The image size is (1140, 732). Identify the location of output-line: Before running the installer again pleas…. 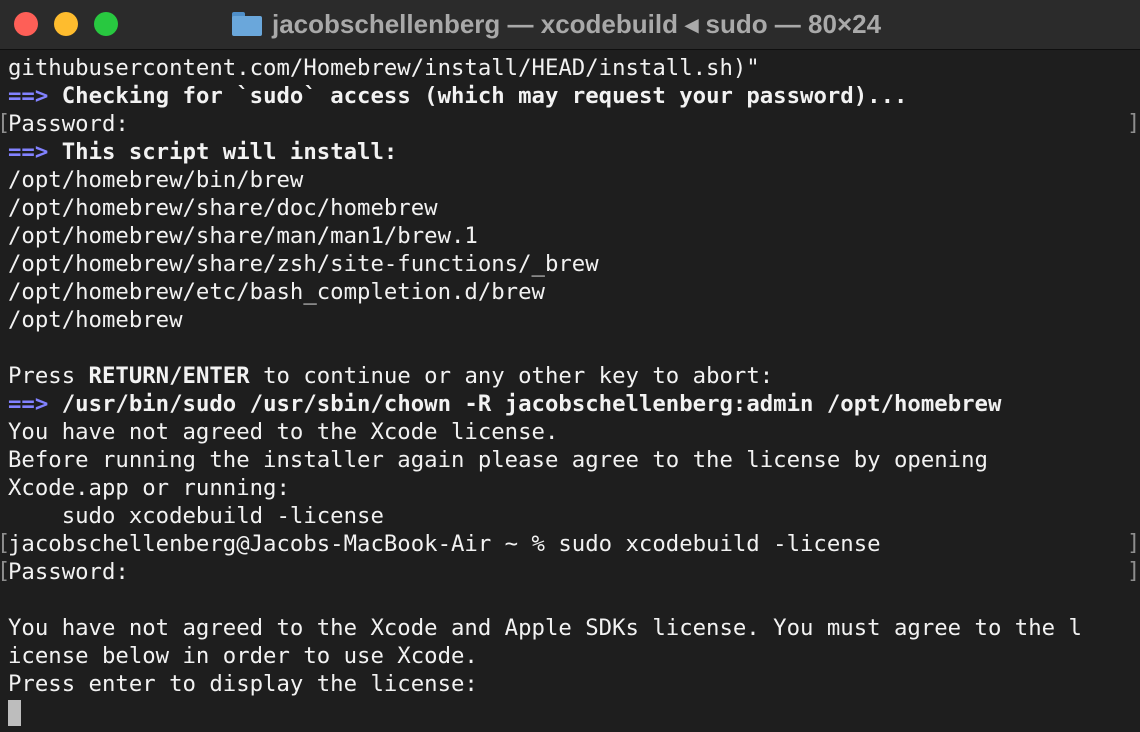
(498, 460).